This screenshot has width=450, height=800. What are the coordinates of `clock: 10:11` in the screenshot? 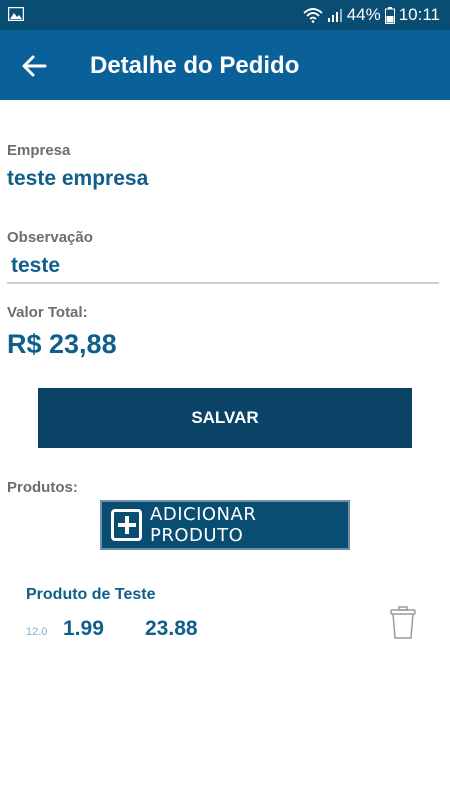 It's located at (419, 14).